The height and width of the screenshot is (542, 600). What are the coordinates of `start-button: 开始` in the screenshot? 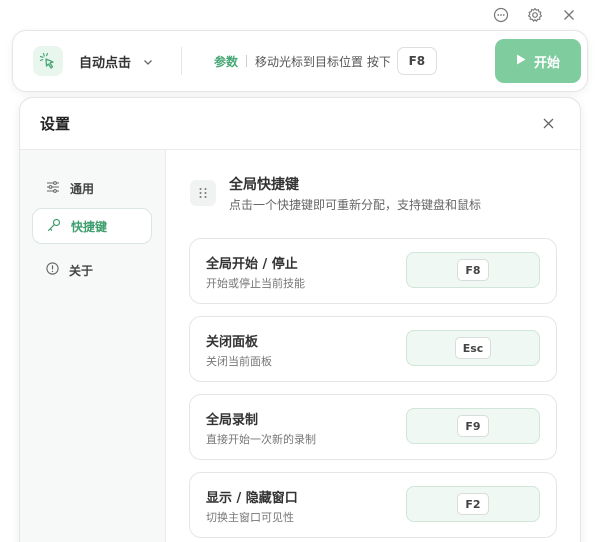 It's located at (538, 61).